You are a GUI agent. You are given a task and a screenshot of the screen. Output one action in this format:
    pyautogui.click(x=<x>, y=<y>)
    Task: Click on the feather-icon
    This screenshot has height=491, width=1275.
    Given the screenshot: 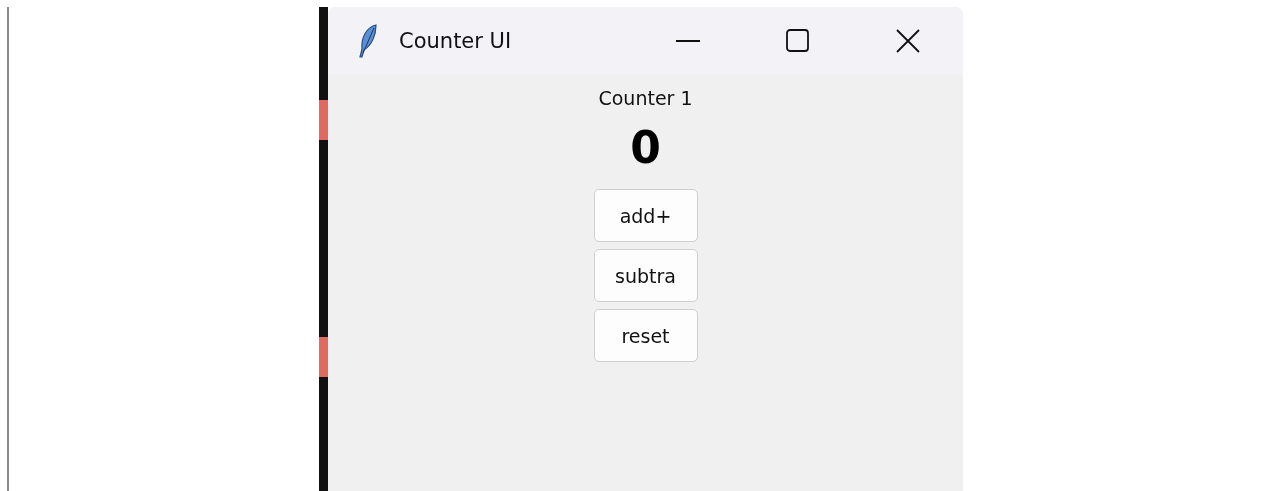 What is the action you would take?
    pyautogui.click(x=368, y=41)
    